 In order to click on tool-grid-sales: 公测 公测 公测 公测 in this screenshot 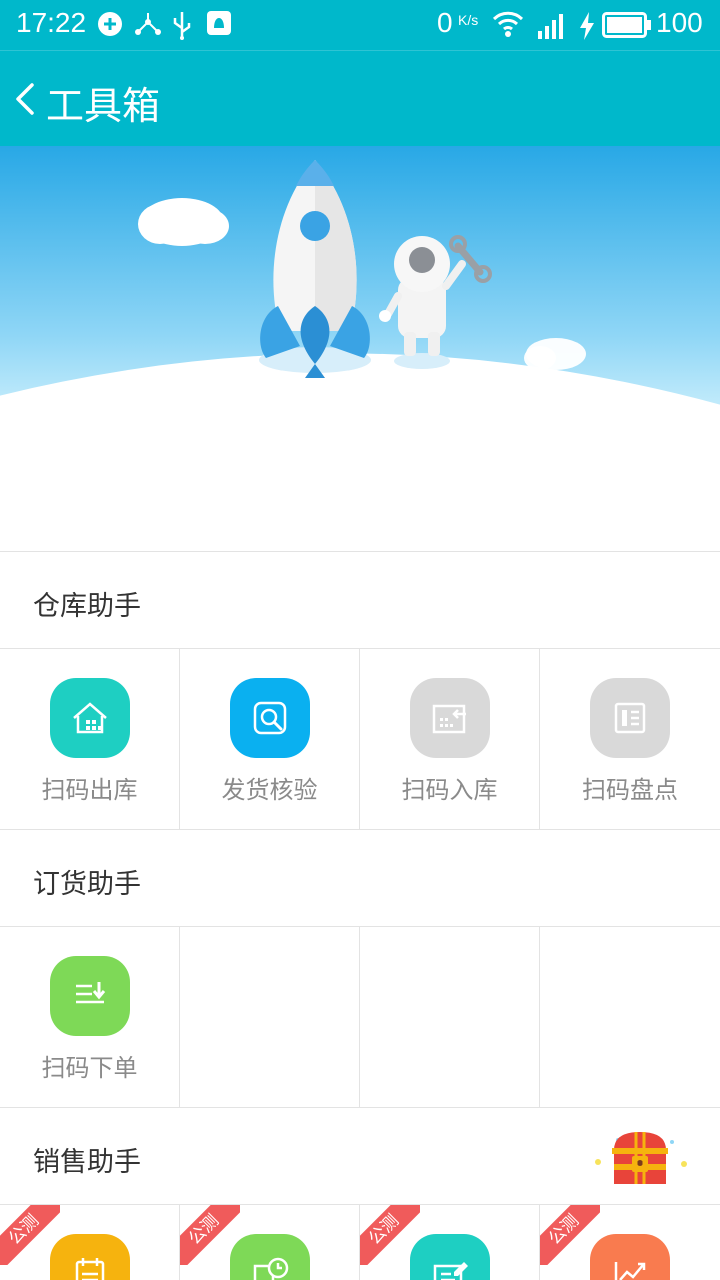, I will do `click(360, 1242)`.